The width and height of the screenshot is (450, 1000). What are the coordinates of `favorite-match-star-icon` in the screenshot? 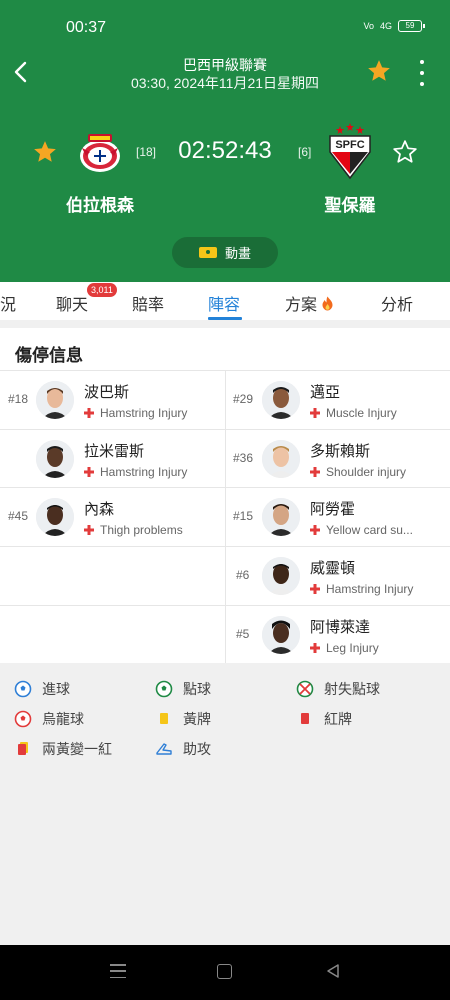 It's located at (379, 71).